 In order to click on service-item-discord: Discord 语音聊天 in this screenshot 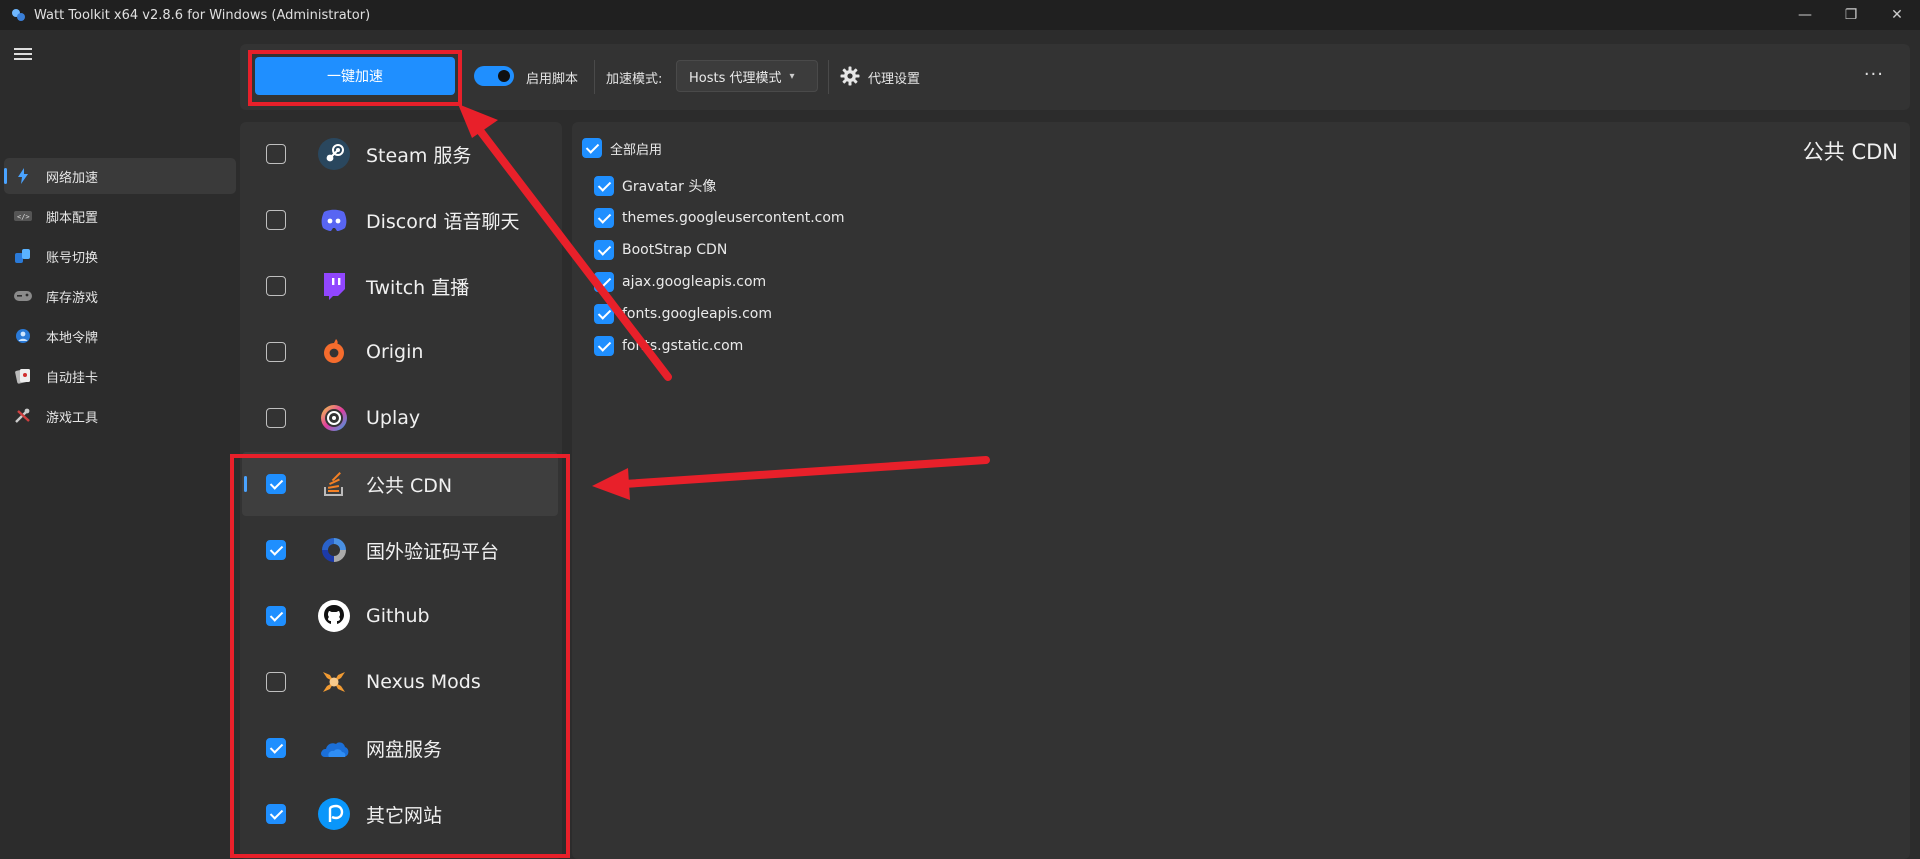, I will do `click(400, 220)`.